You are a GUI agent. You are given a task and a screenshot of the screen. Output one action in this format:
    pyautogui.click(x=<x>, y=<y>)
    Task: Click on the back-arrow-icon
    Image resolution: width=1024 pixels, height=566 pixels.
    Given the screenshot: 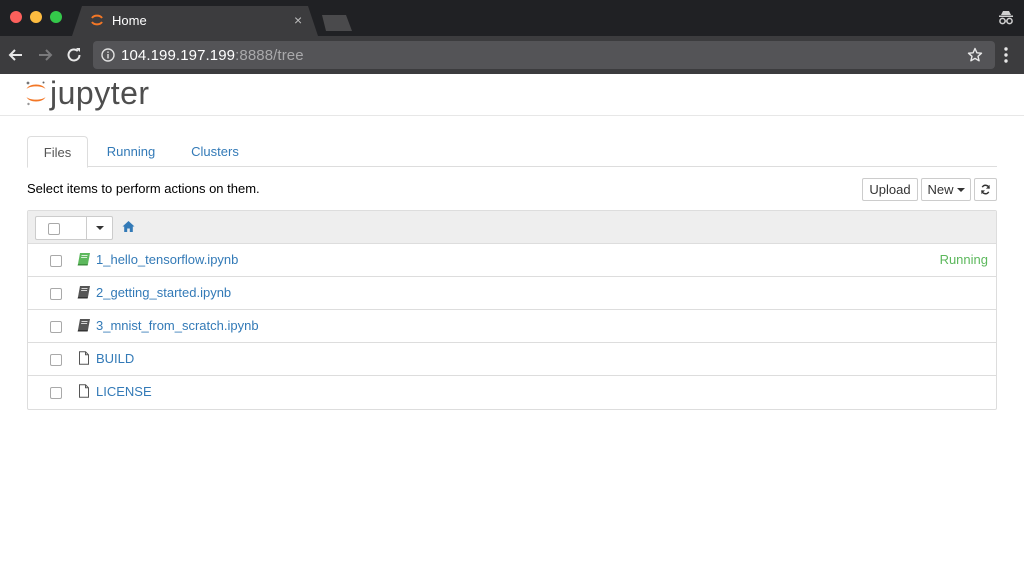 What is the action you would take?
    pyautogui.click(x=16, y=55)
    